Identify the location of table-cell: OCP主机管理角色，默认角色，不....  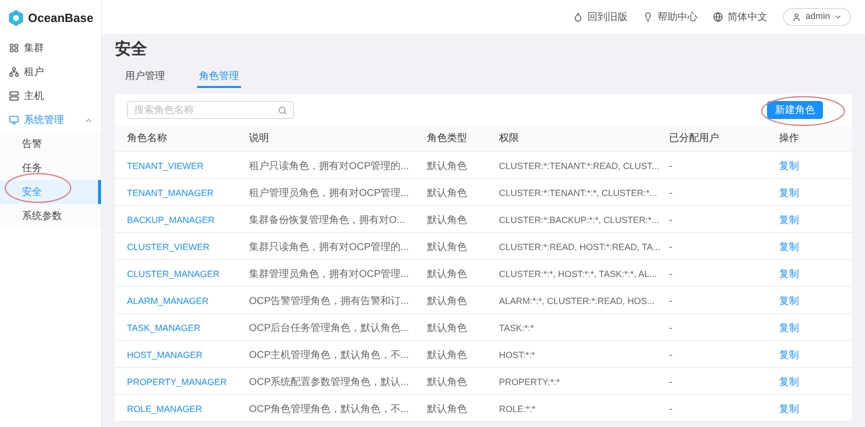
(329, 355).